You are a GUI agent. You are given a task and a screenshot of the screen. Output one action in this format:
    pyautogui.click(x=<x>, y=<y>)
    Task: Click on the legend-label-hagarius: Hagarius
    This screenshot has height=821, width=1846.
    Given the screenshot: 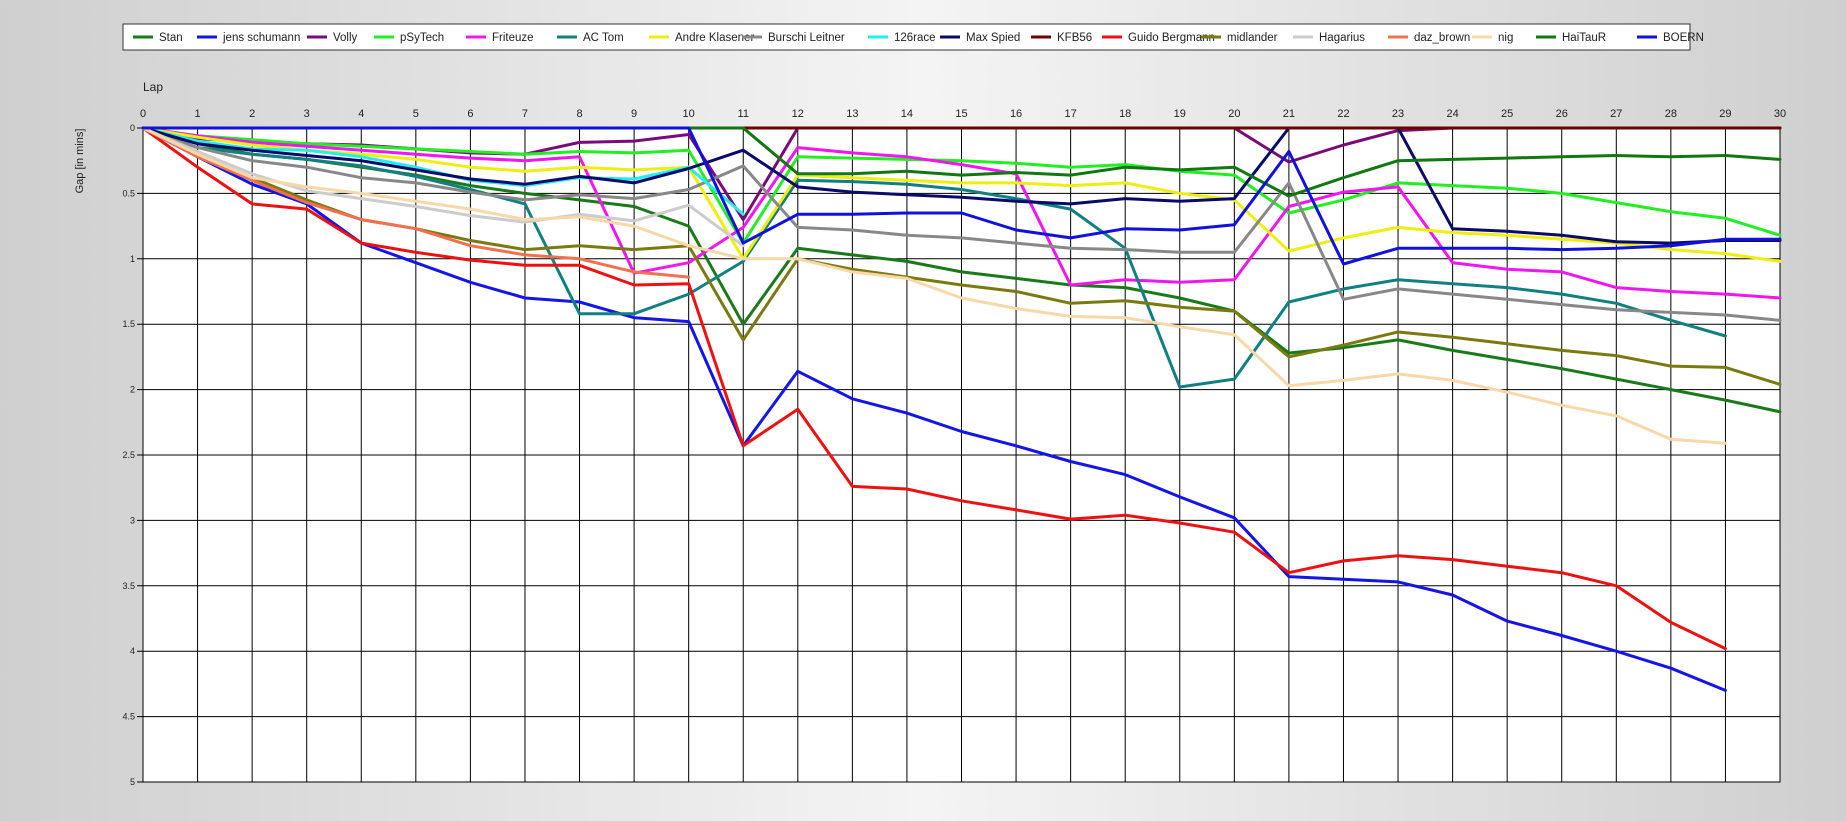 What is the action you would take?
    pyautogui.click(x=1342, y=38)
    